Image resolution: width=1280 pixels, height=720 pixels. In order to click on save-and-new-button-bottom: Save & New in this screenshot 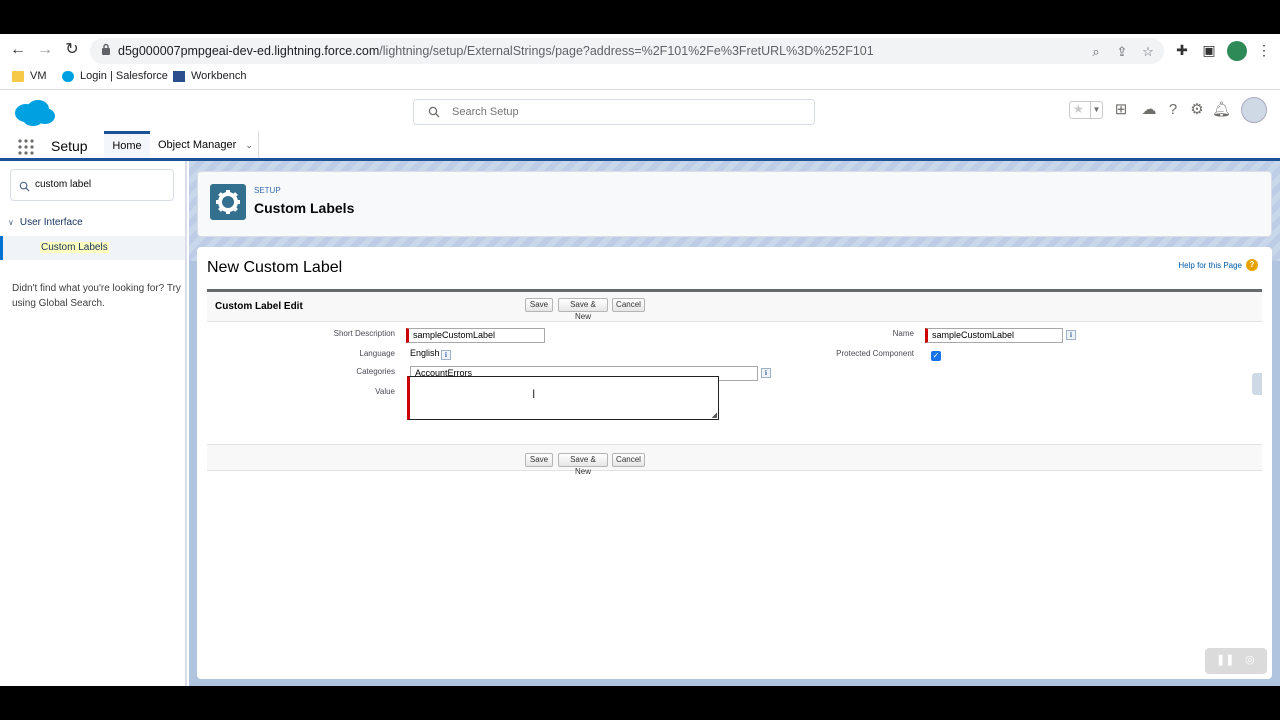, I will do `click(583, 464)`.